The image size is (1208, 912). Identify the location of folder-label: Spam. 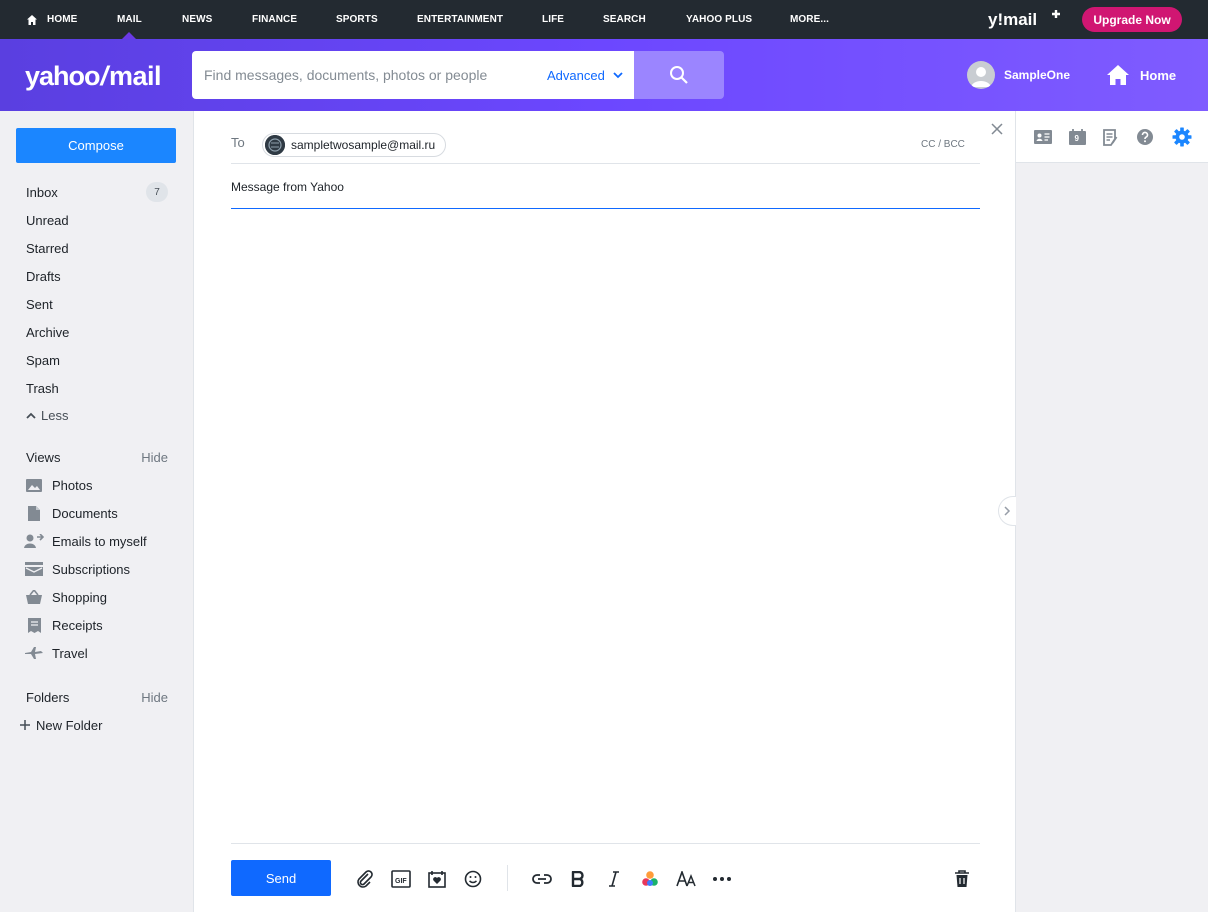
(43, 360).